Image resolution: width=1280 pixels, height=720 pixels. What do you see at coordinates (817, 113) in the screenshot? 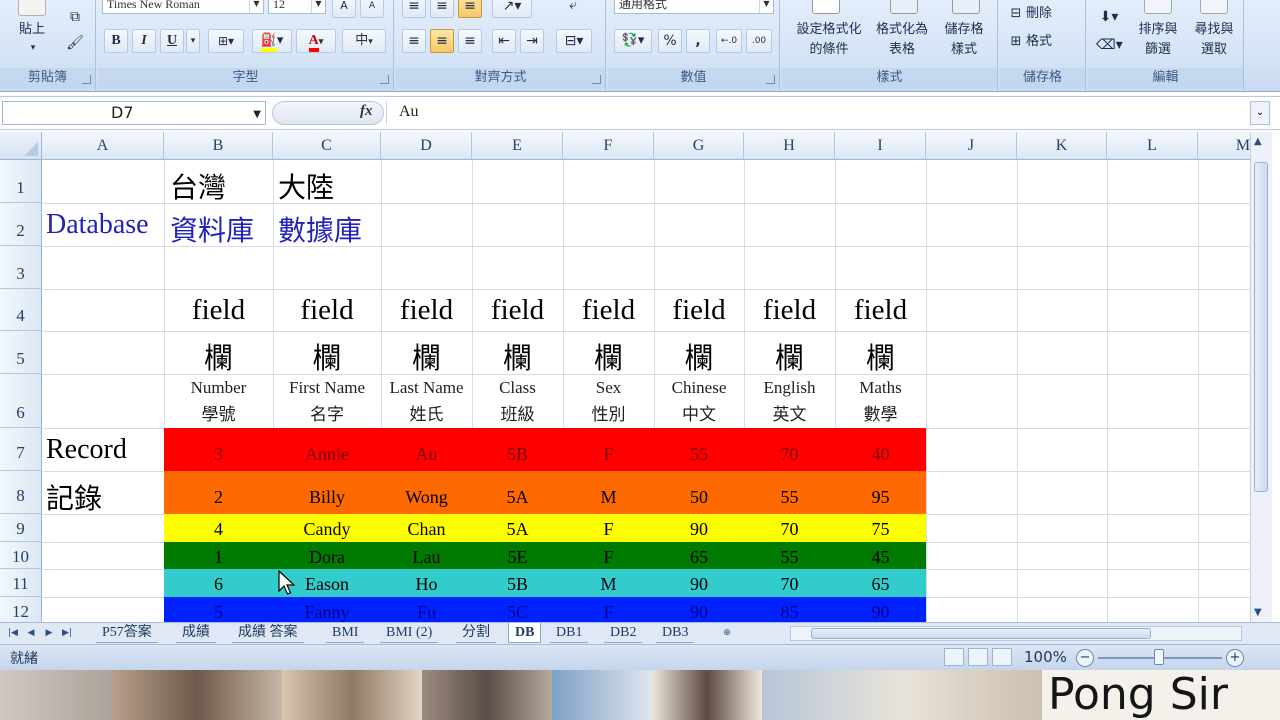
I see `formula-input: Au` at bounding box center [817, 113].